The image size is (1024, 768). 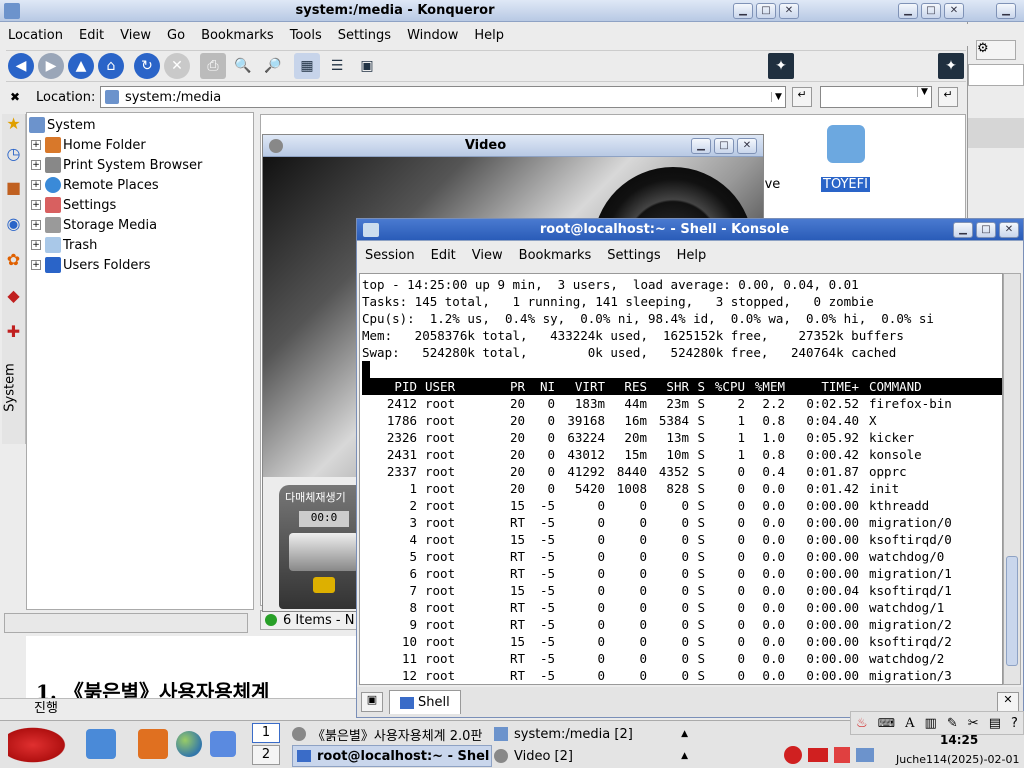 I want to click on tab-shell: Shell, so click(x=425, y=702).